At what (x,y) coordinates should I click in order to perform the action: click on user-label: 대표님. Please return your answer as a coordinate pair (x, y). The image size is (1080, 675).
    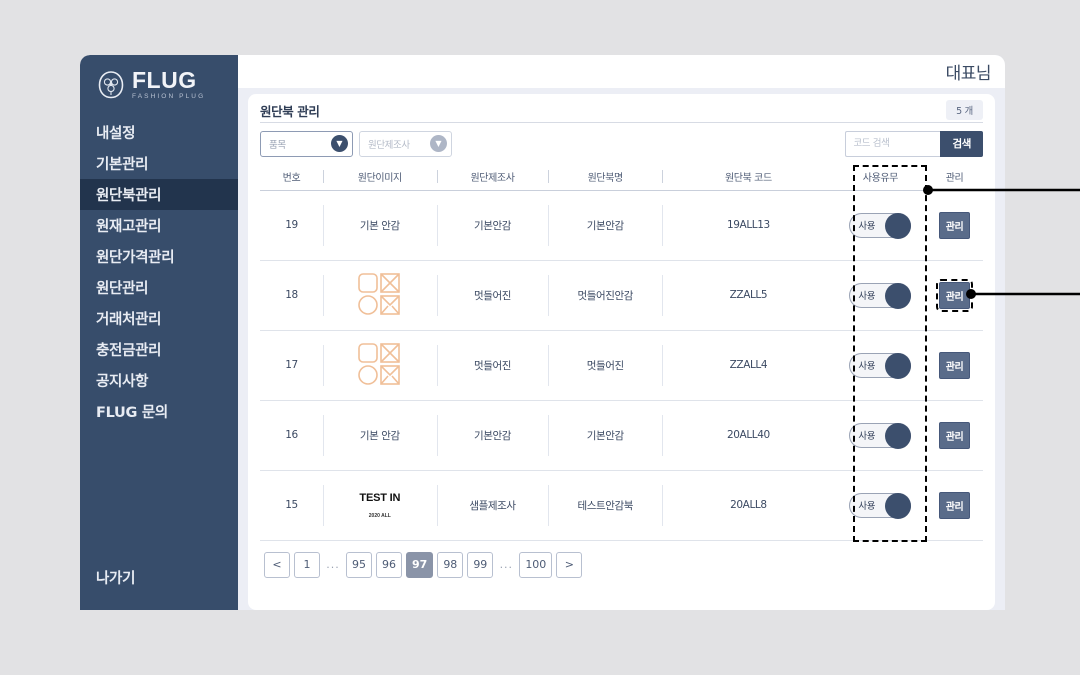
    Looking at the image, I should click on (969, 71).